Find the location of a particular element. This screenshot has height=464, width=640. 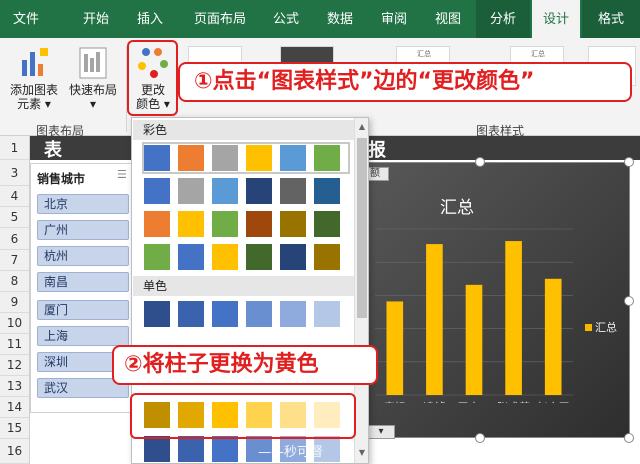

row-number: 11 is located at coordinates (15, 344).